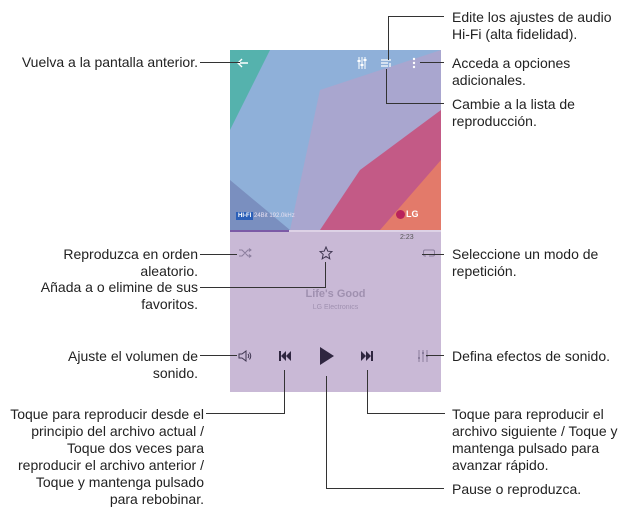 This screenshot has height=516, width=644. What do you see at coordinates (517, 489) in the screenshot?
I see `callout-play-pause: Pause o reproduzca.` at bounding box center [517, 489].